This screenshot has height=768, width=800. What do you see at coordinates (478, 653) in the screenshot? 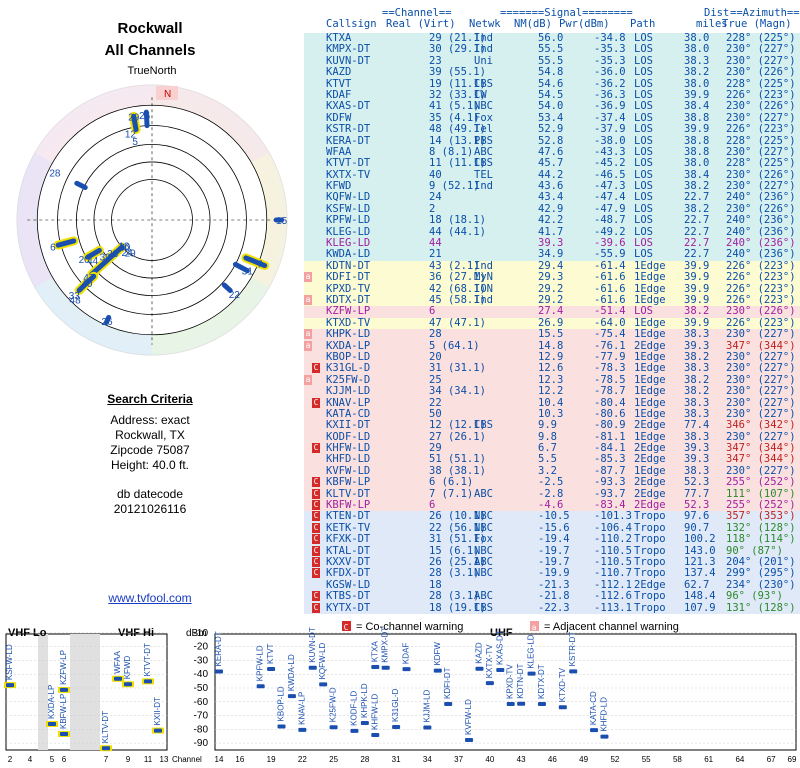
I see `channel-bar-label: KAZD` at bounding box center [478, 653].